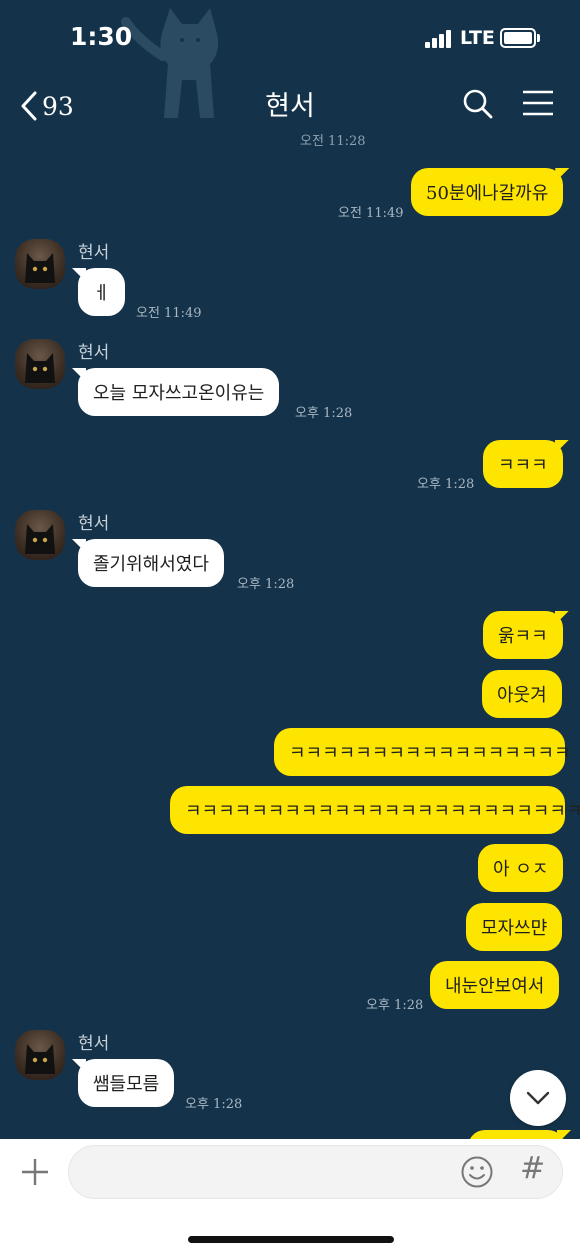  I want to click on their-message-bubble: 쌤들모름, so click(123, 1083).